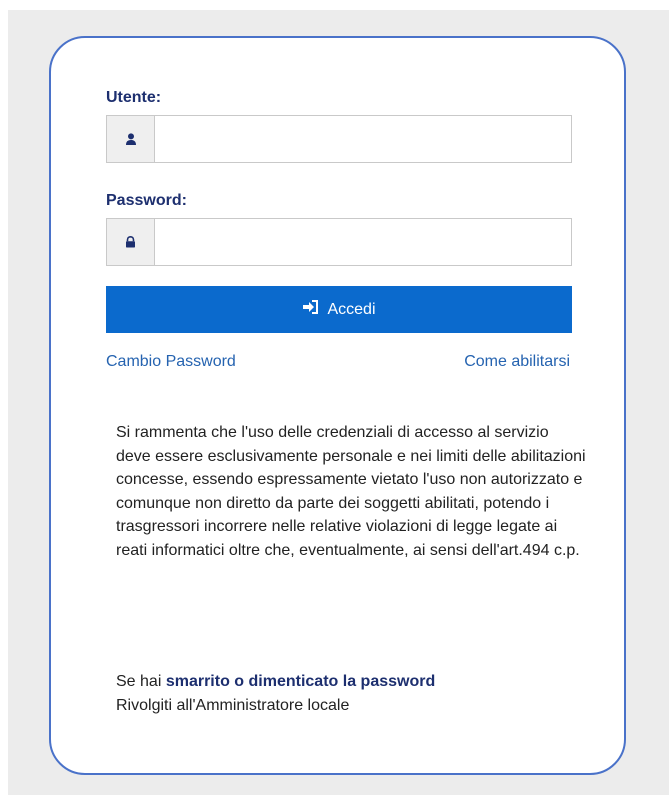 The width and height of the screenshot is (669, 795). What do you see at coordinates (139, 681) in the screenshot?
I see `recovery-prefix: Se hai` at bounding box center [139, 681].